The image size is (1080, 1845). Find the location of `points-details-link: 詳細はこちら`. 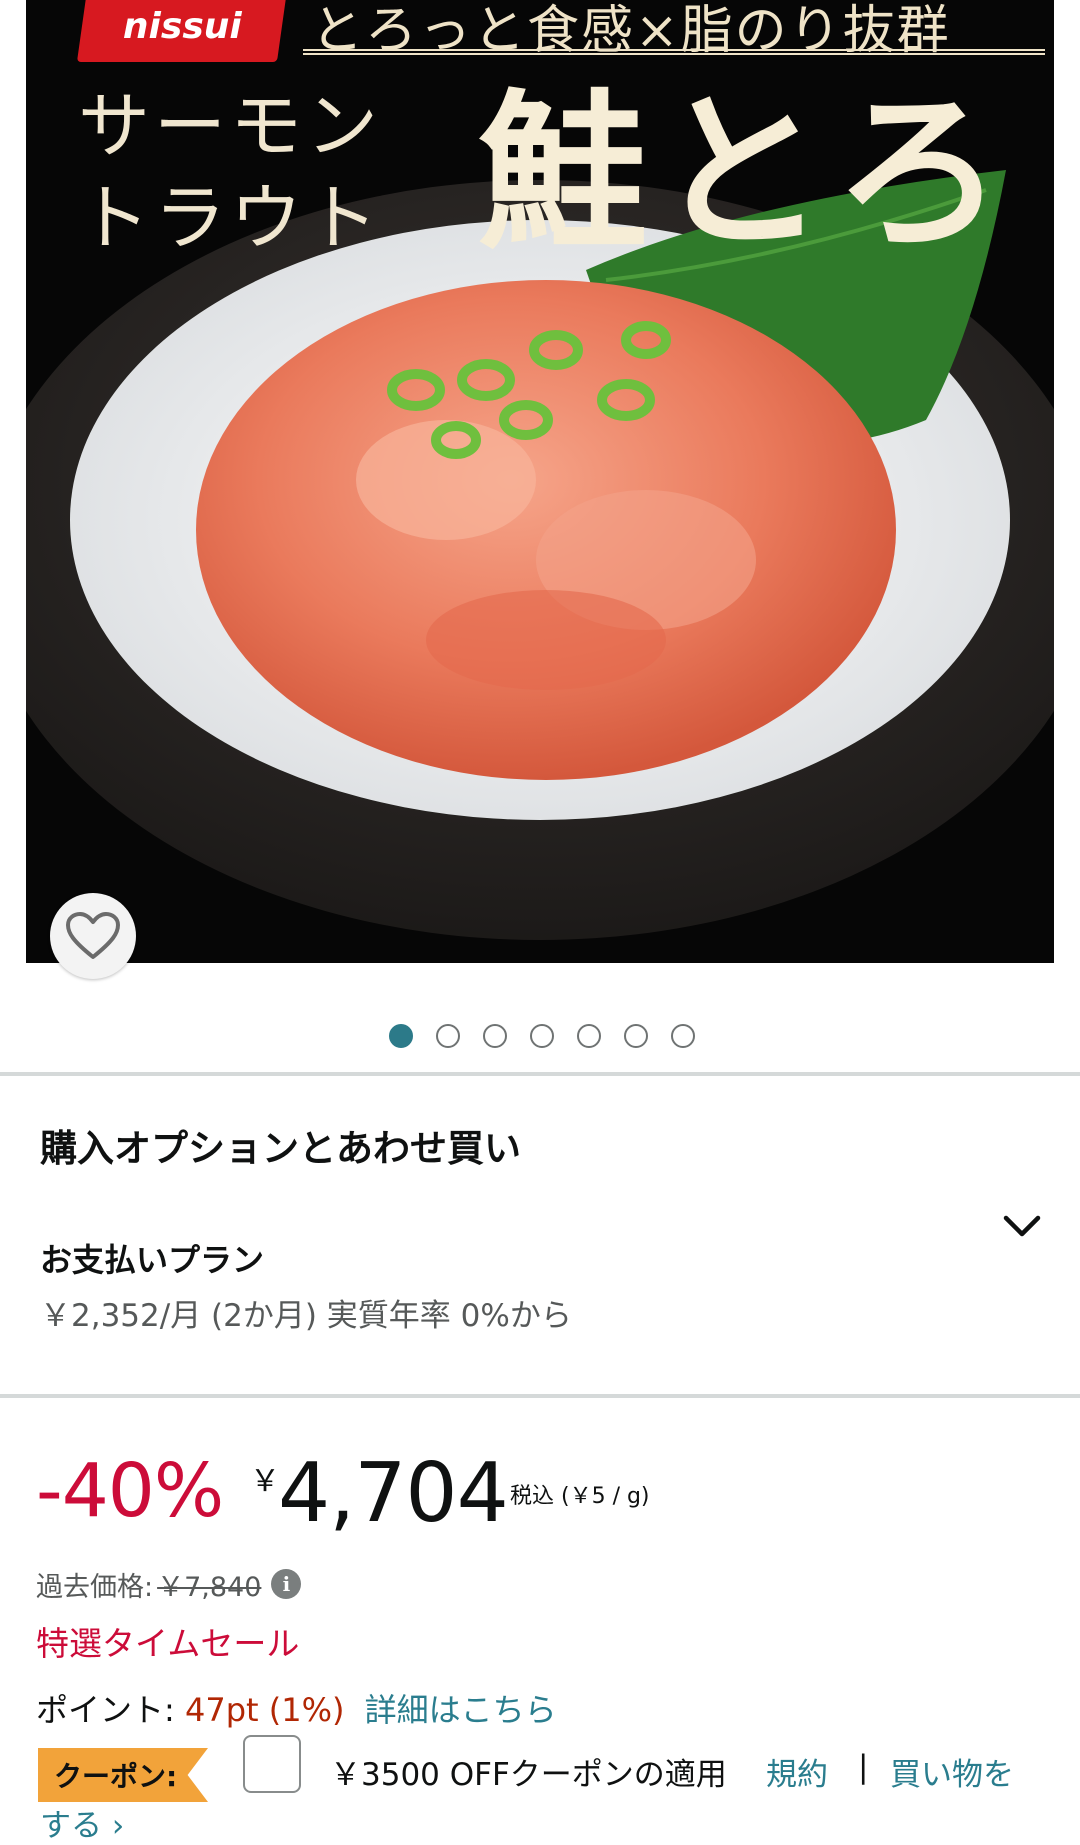

points-details-link: 詳細はこちら is located at coordinates (461, 1710).